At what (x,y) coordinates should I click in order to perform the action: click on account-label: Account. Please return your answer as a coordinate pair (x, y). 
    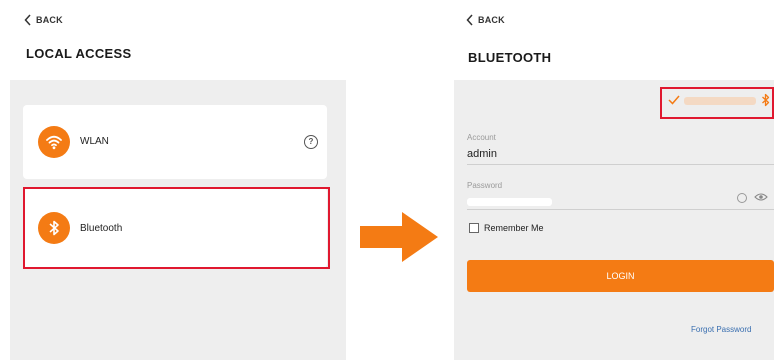
    Looking at the image, I should click on (481, 137).